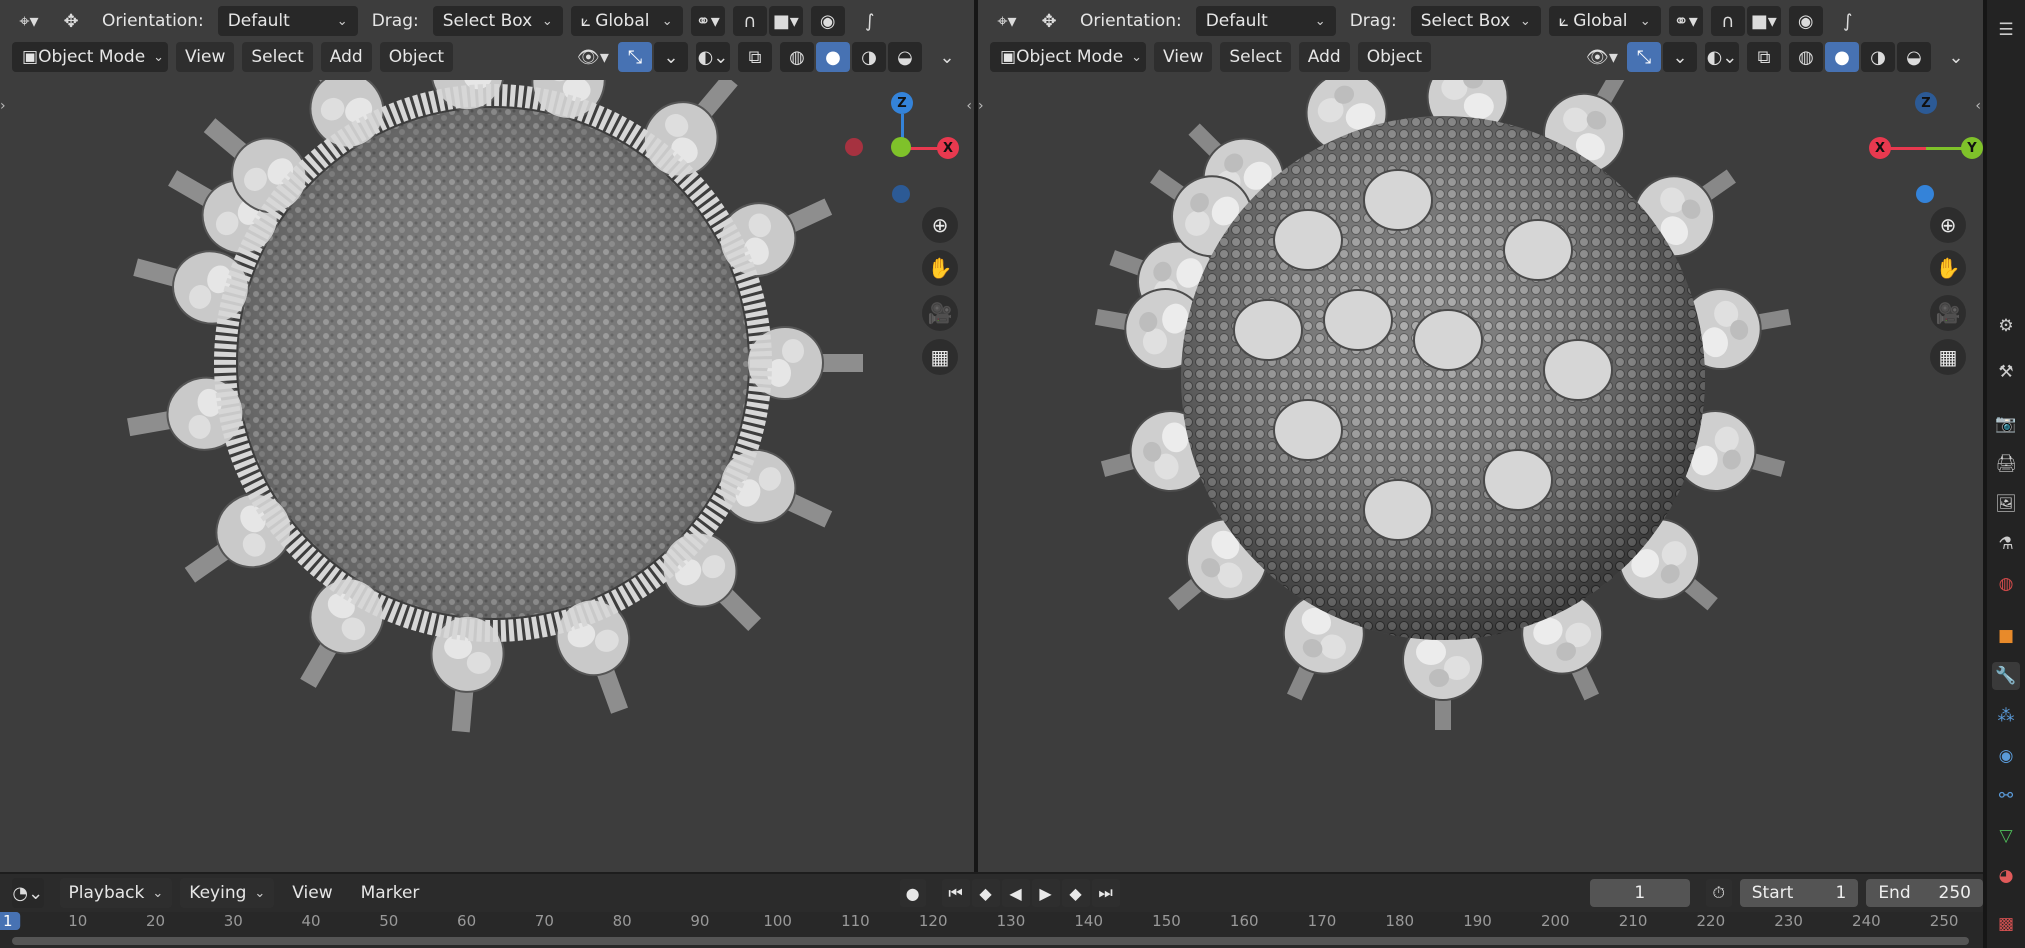 Image resolution: width=2025 pixels, height=948 pixels. Describe the element at coordinates (2006, 676) in the screenshot. I see `modifier-icon: 🔧` at that location.